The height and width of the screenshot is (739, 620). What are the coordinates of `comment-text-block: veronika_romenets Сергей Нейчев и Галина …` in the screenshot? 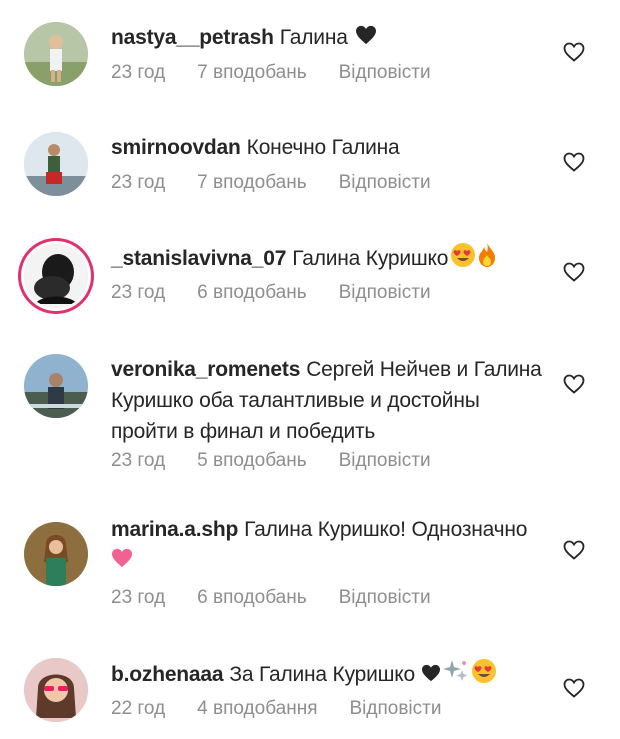 It's located at (331, 400).